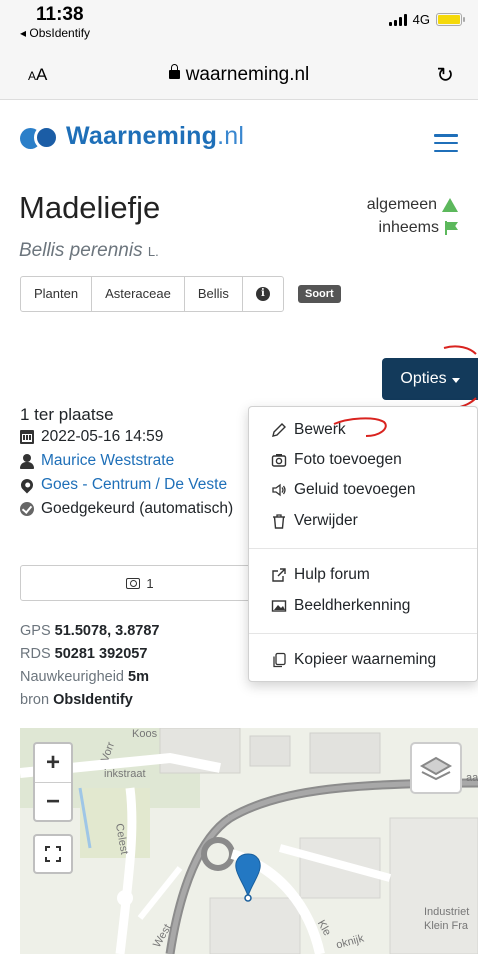 The width and height of the screenshot is (478, 954). What do you see at coordinates (137, 508) in the screenshot?
I see `validation-status: Goedgekeurd (automatisch)` at bounding box center [137, 508].